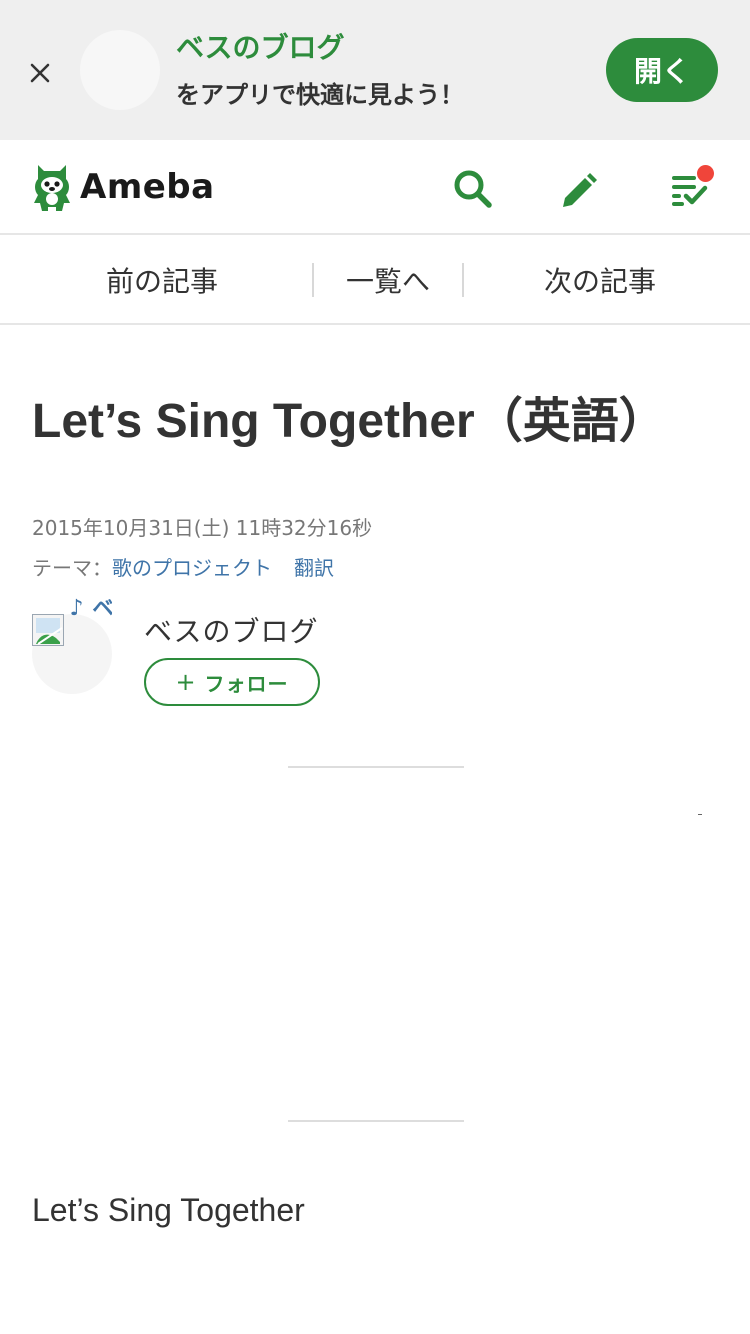  Describe the element at coordinates (40, 73) in the screenshot. I see `close-icon` at that location.